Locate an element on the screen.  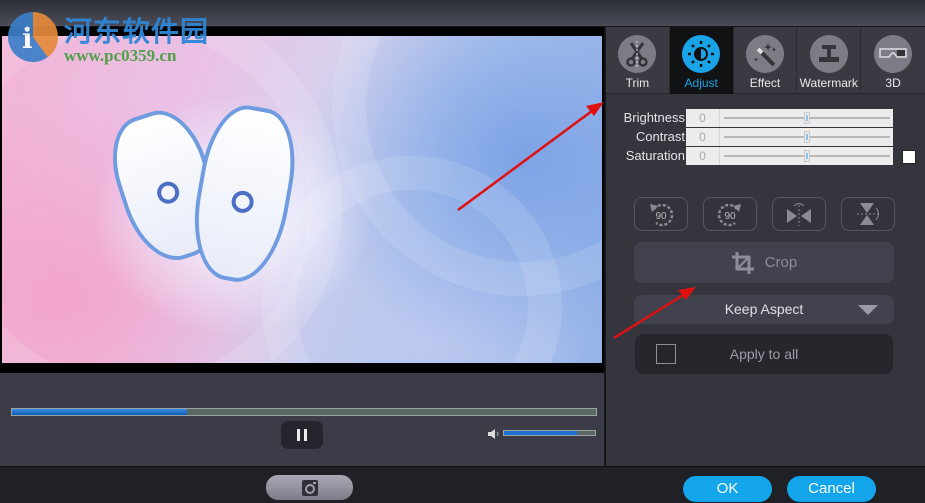
scissors-icon is located at coordinates (637, 54).